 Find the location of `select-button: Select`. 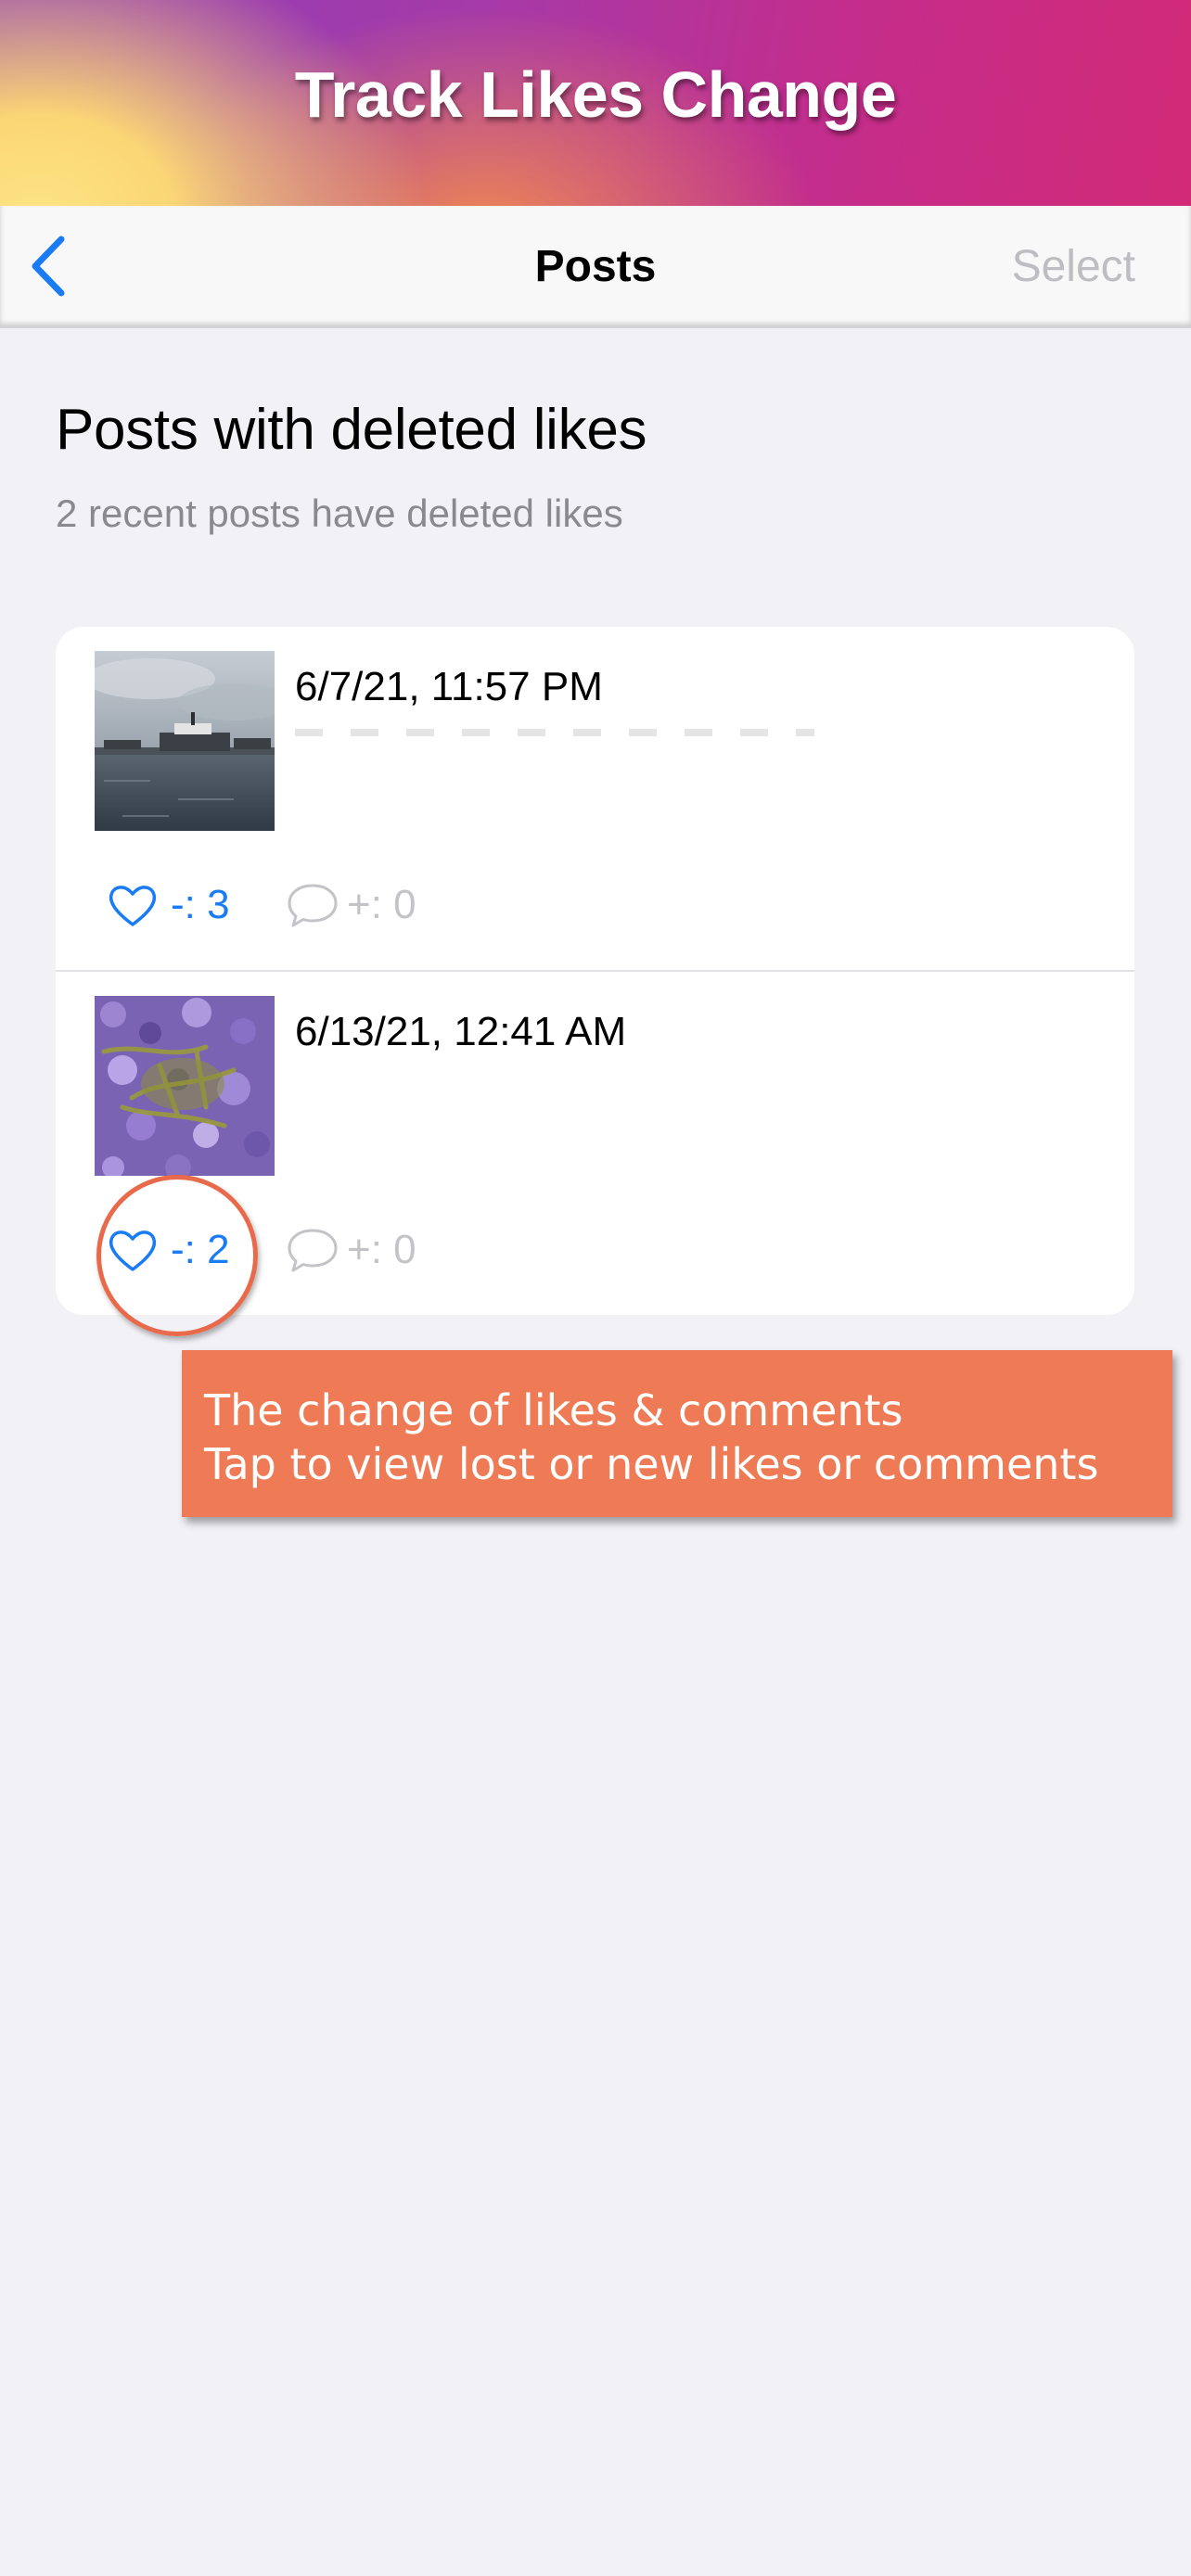

select-button: Select is located at coordinates (1073, 266).